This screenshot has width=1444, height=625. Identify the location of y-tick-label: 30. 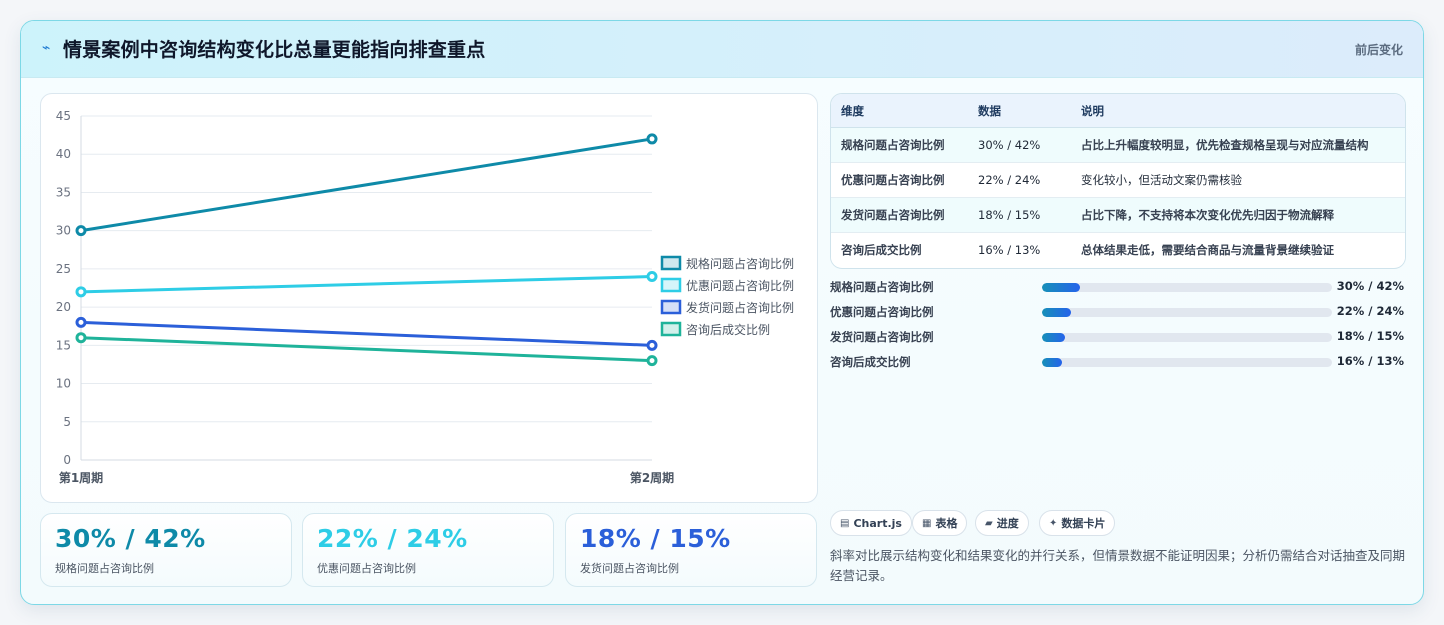
(63, 231).